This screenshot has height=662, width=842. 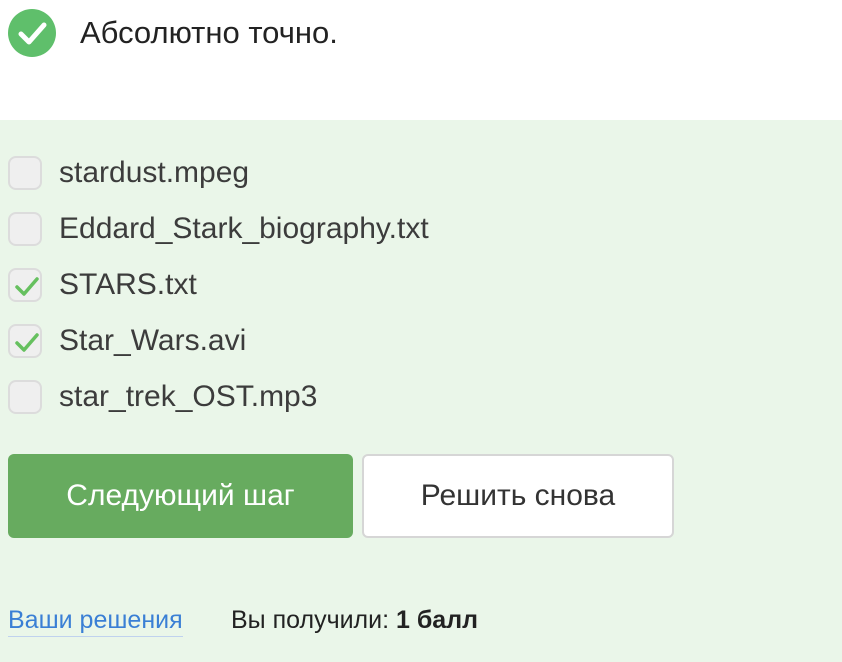 What do you see at coordinates (32, 33) in the screenshot?
I see `check-circle-icon` at bounding box center [32, 33].